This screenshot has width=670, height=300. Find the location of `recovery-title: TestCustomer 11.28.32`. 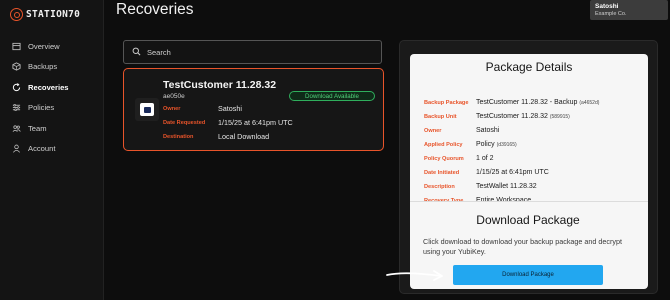

recovery-title: TestCustomer 11.28.32 is located at coordinates (220, 85).